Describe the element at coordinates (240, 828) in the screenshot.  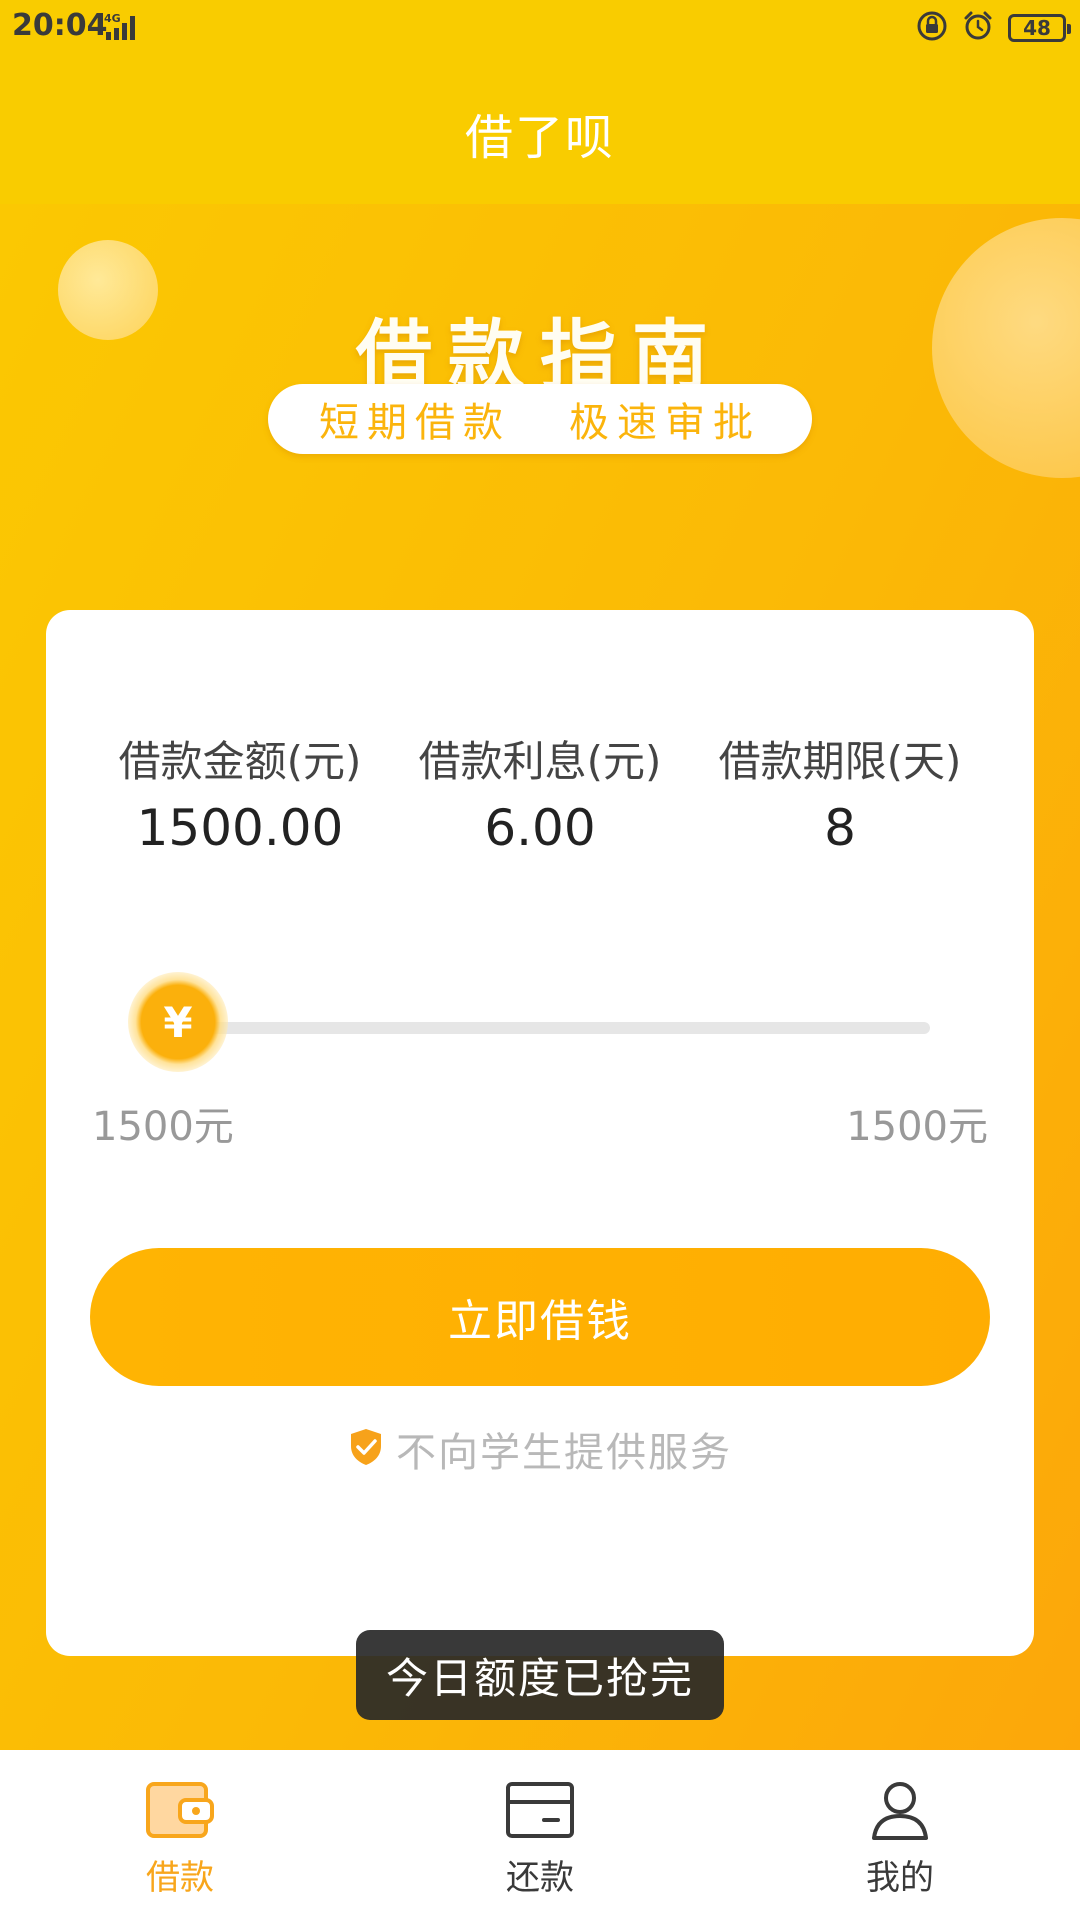
I see `stat-value: 1500.00` at that location.